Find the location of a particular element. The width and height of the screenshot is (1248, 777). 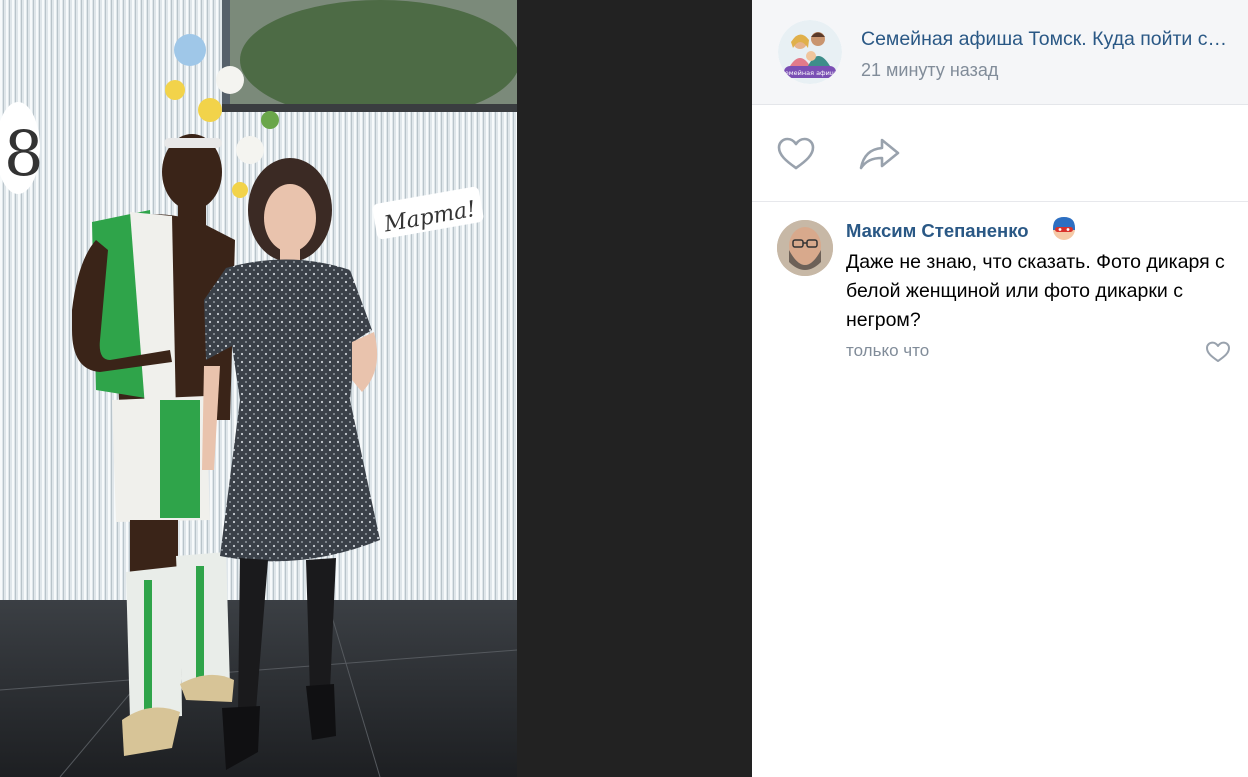

comment-like-button is located at coordinates (1218, 352).